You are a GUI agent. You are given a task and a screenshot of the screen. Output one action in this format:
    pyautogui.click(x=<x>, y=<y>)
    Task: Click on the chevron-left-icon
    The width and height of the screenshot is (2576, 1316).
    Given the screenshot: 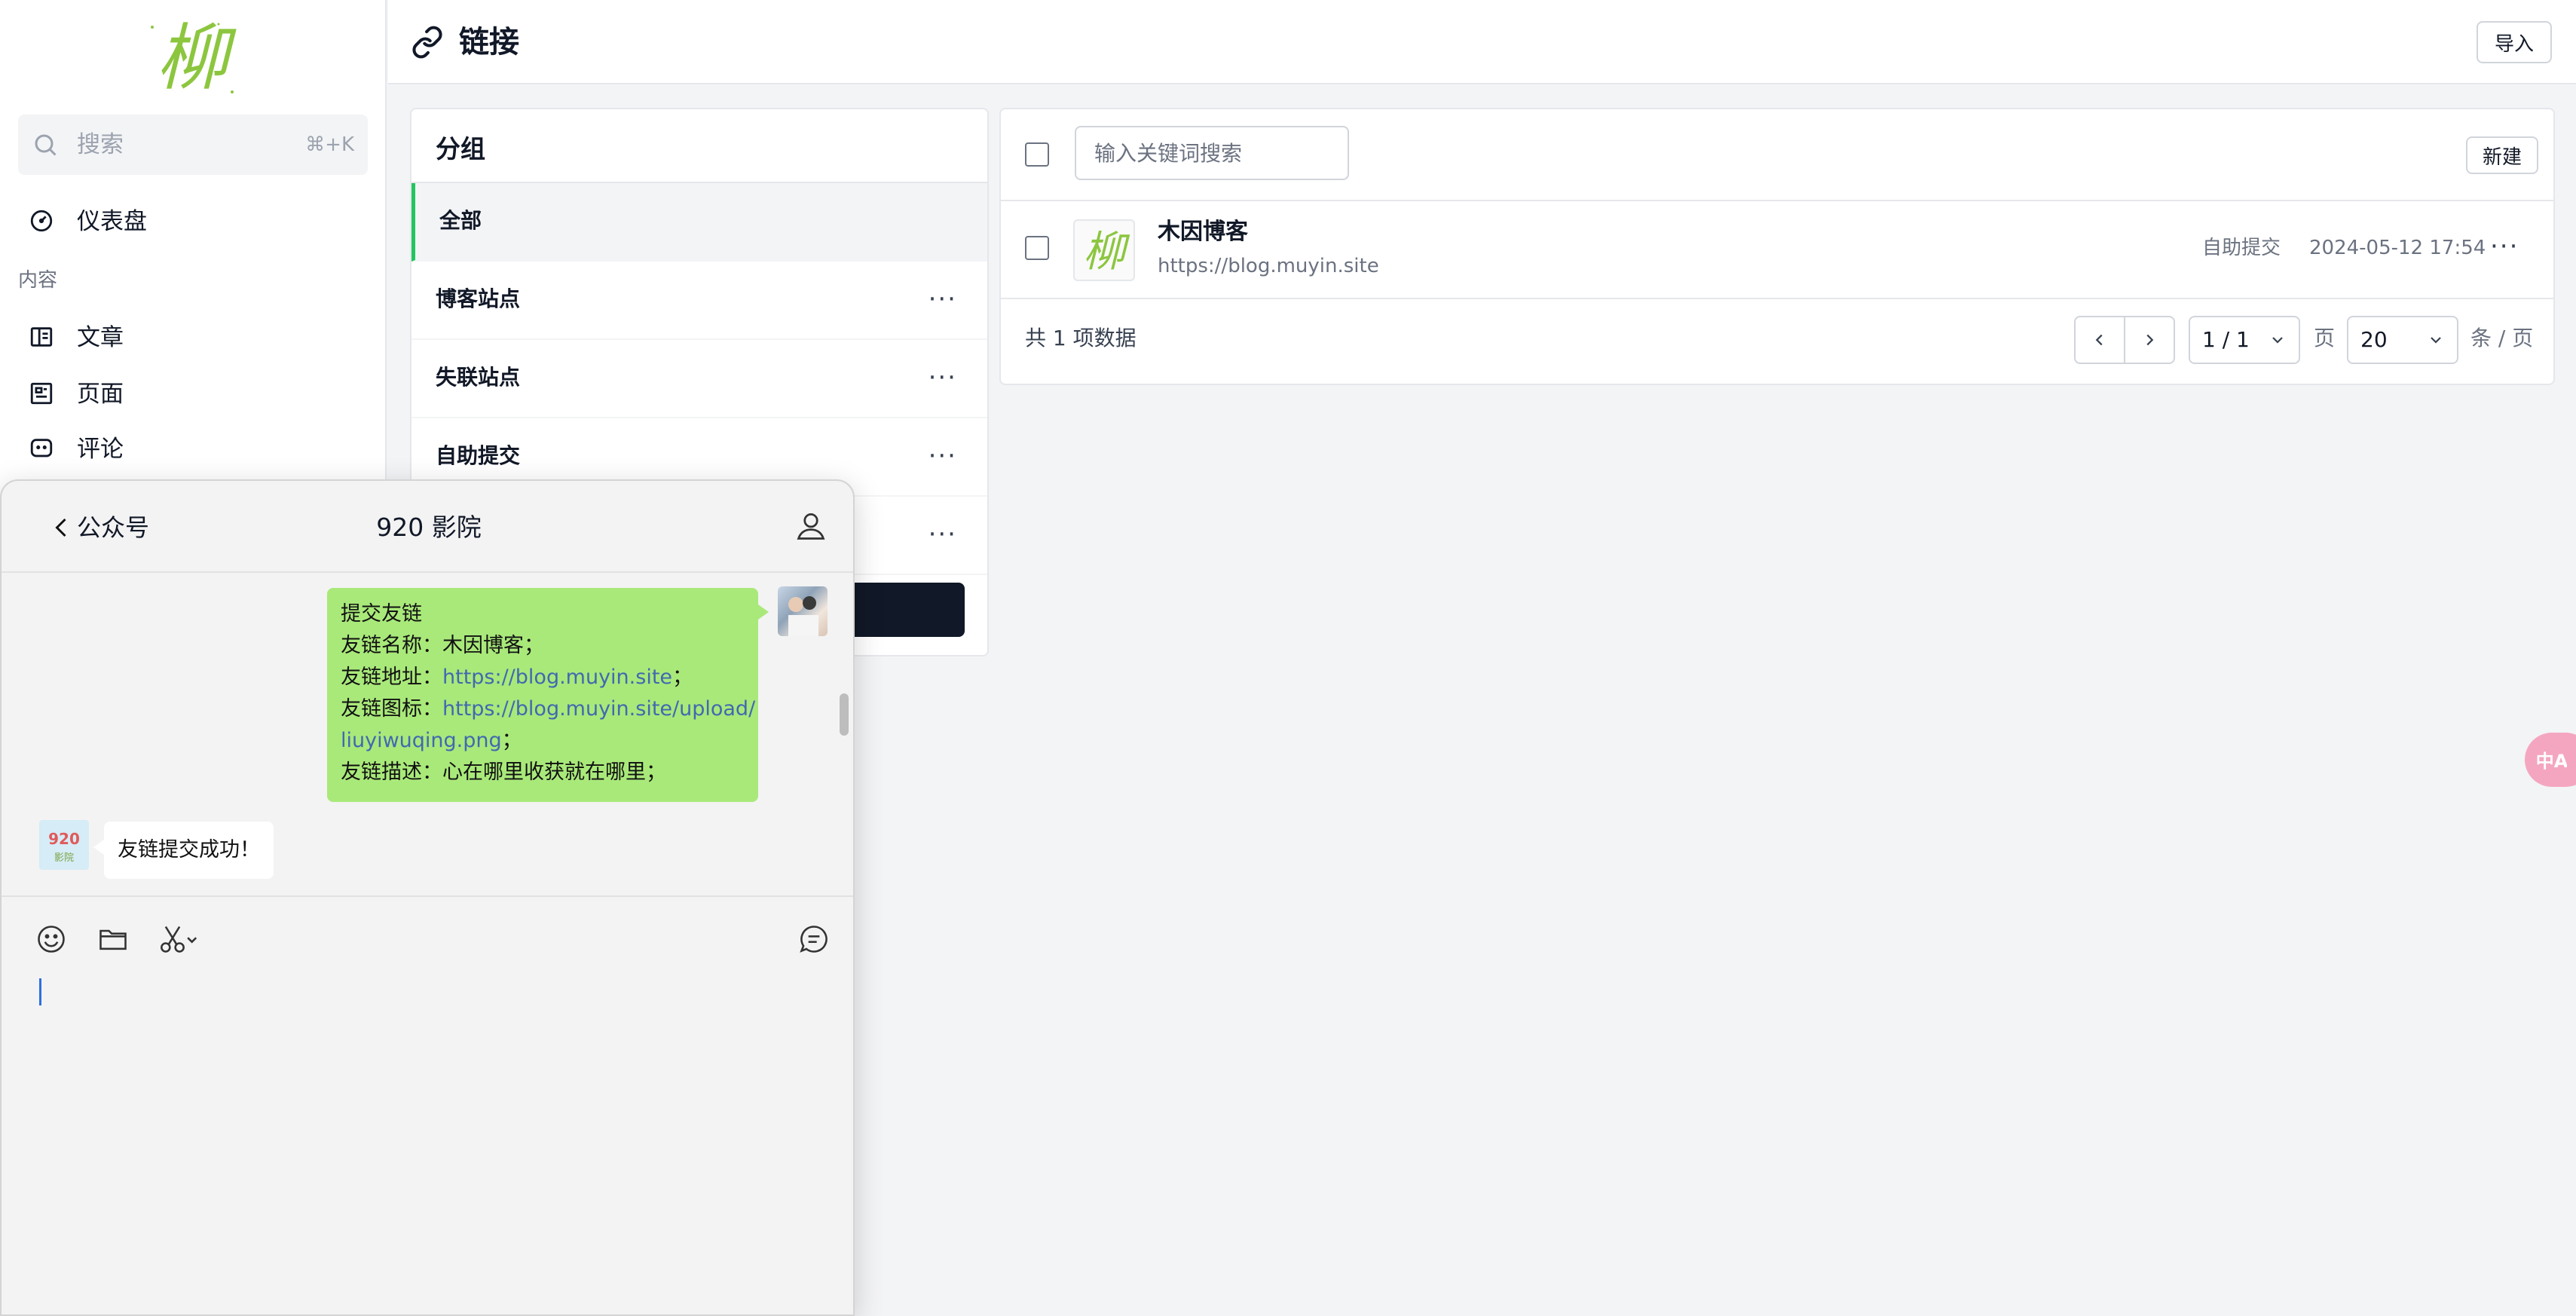 What is the action you would take?
    pyautogui.click(x=2099, y=340)
    